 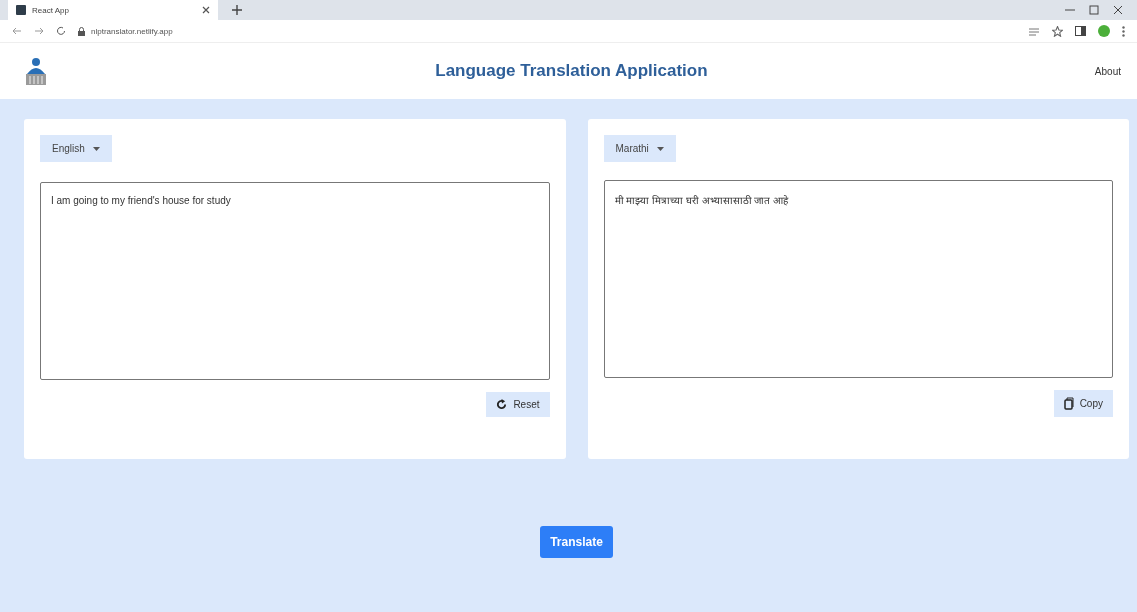 I want to click on address-bar: nlptranslator.netlify.app, so click(x=547, y=31).